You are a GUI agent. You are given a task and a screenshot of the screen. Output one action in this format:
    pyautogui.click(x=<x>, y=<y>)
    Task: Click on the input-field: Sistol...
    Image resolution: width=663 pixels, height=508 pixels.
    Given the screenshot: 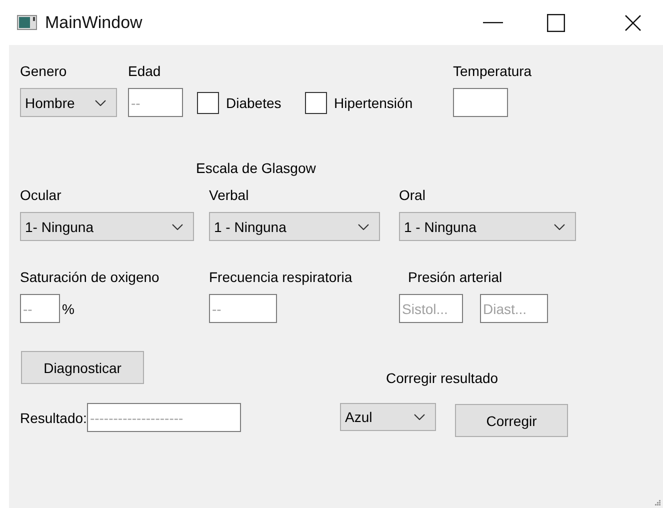 What is the action you would take?
    pyautogui.click(x=431, y=308)
    